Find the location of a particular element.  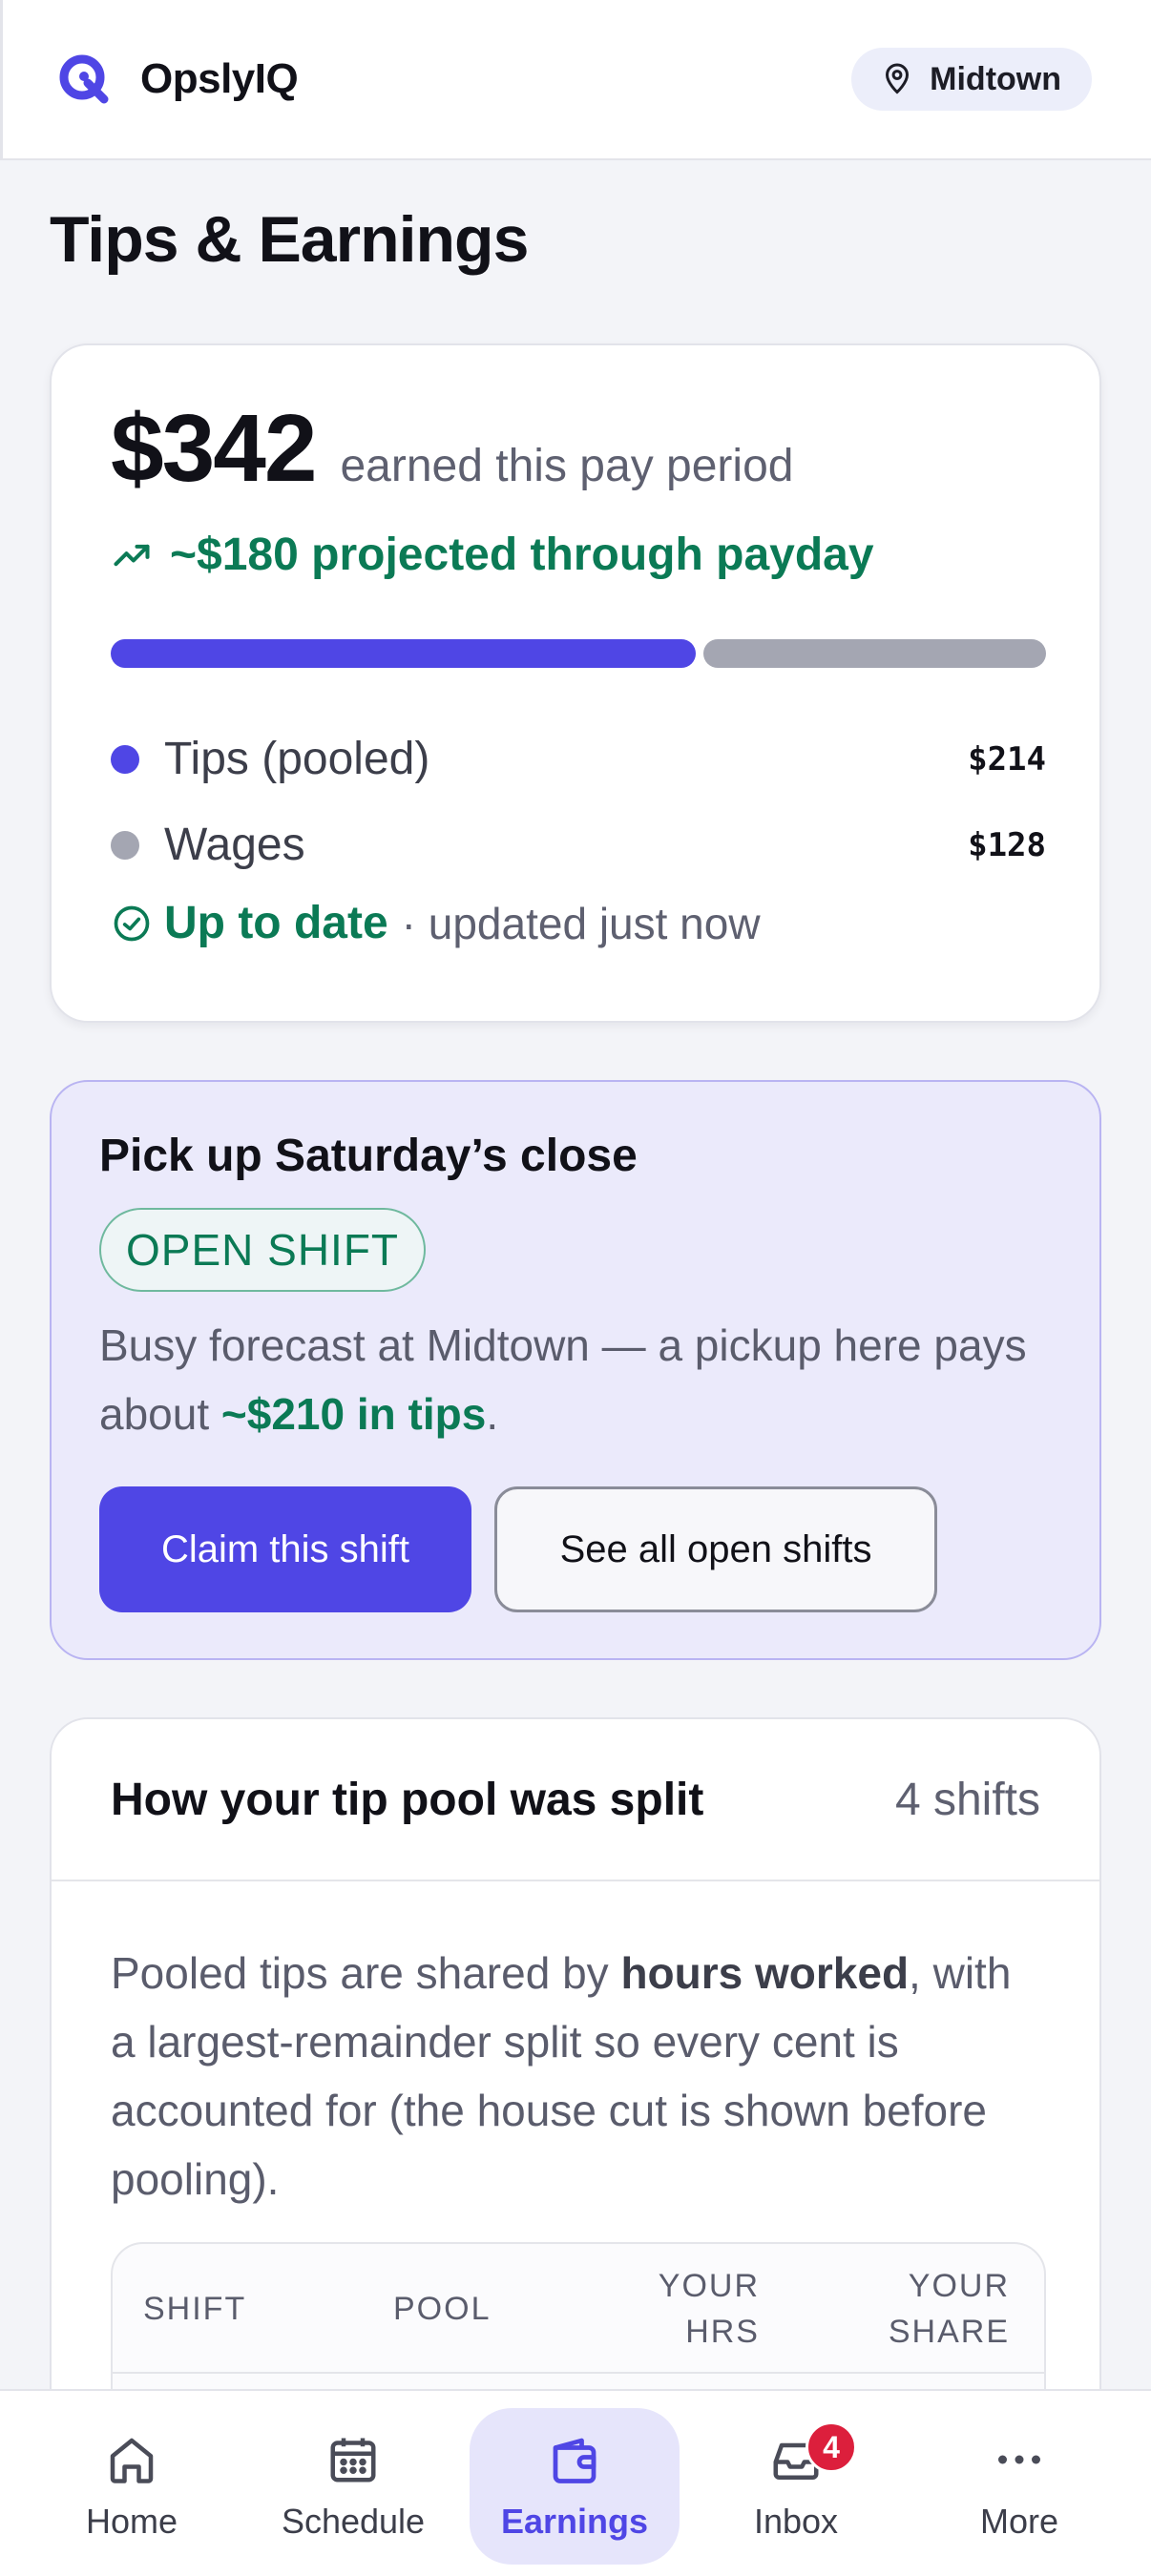

app-header: OpslyIQ Midtown is located at coordinates (575, 80).